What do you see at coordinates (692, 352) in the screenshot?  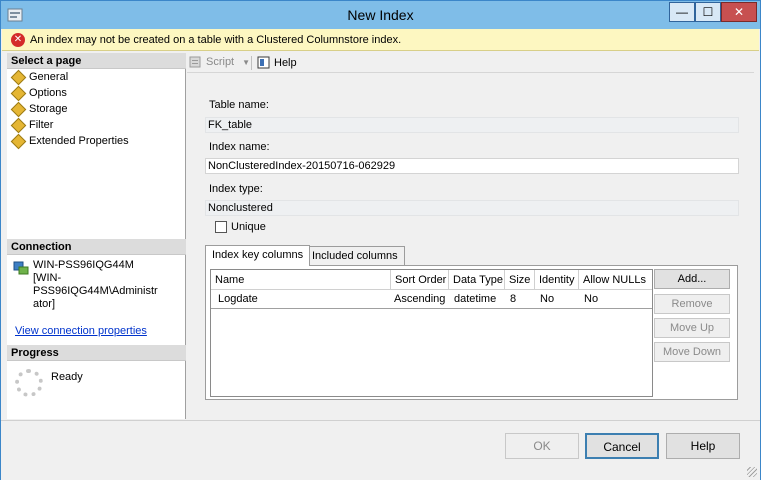 I see `move-down-button: Move Down` at bounding box center [692, 352].